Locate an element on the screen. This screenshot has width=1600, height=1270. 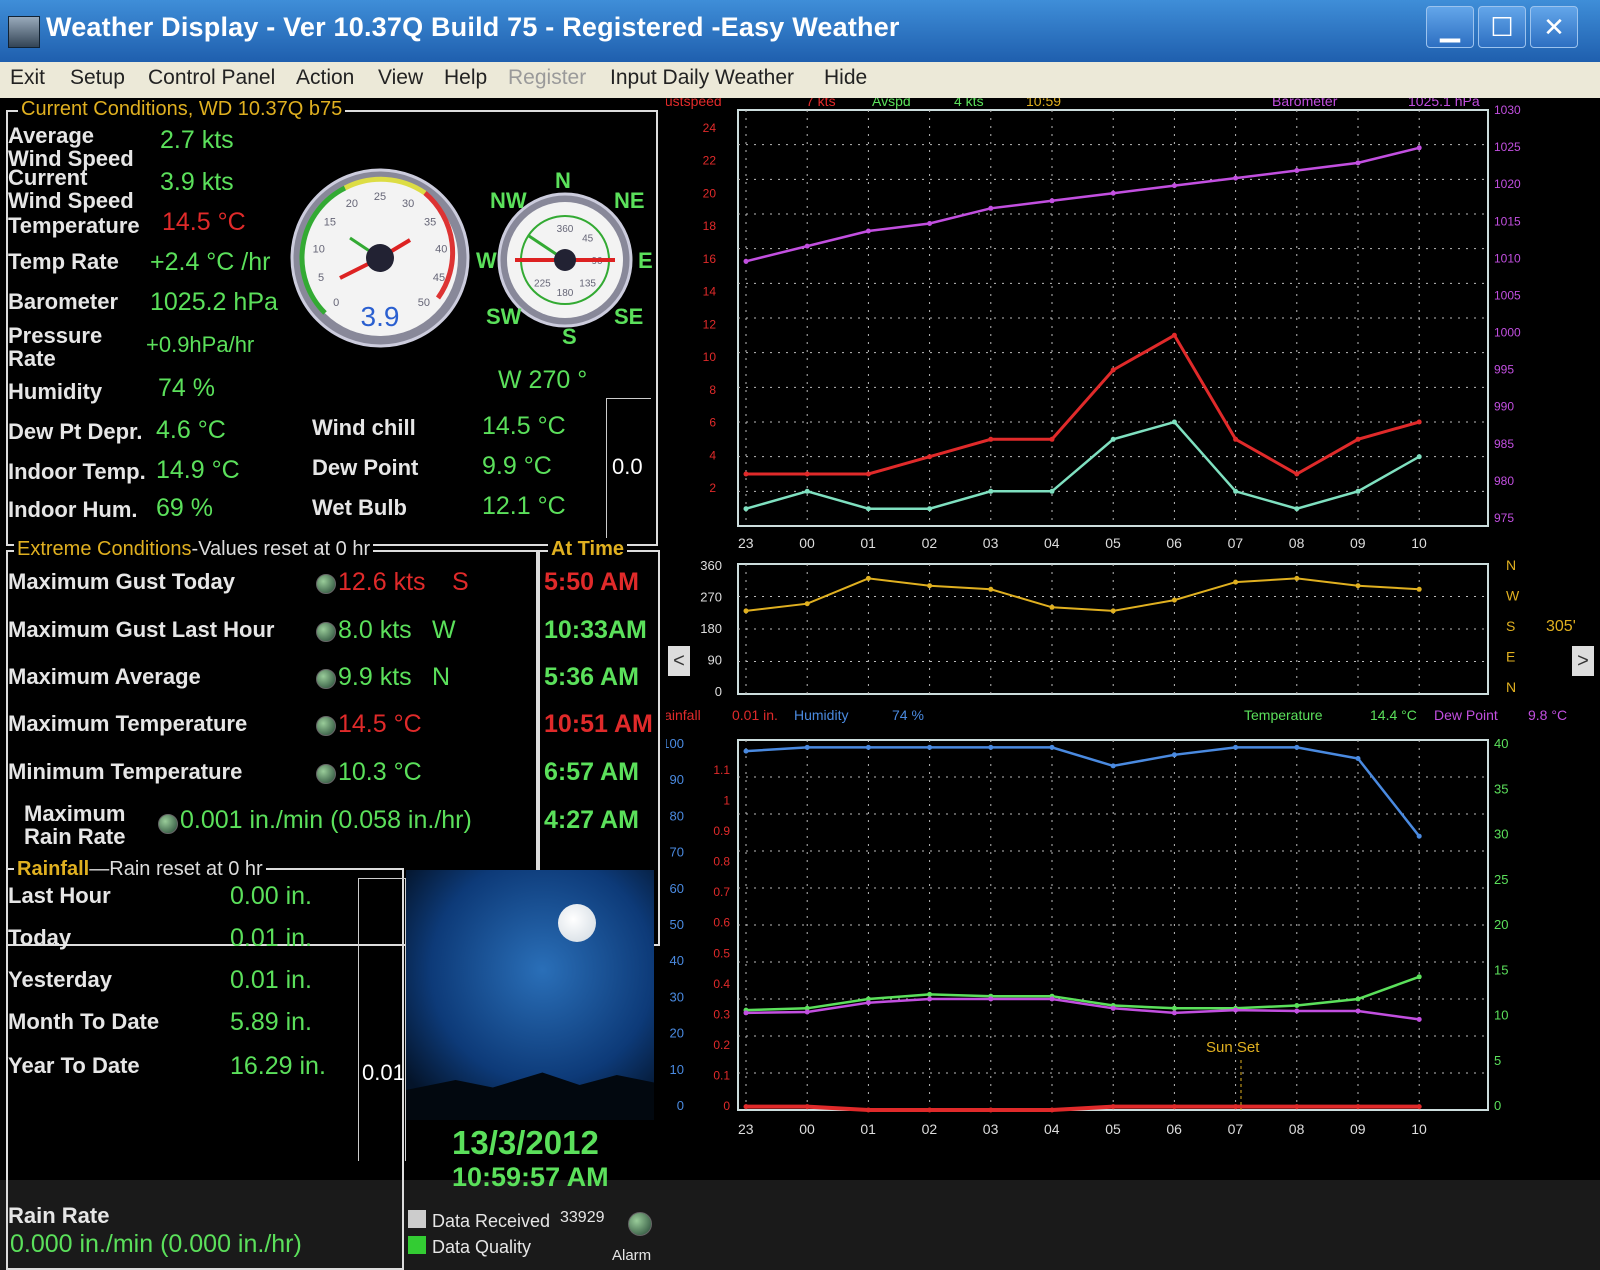
barometer-value: 1025.2 hPa is located at coordinates (214, 302).